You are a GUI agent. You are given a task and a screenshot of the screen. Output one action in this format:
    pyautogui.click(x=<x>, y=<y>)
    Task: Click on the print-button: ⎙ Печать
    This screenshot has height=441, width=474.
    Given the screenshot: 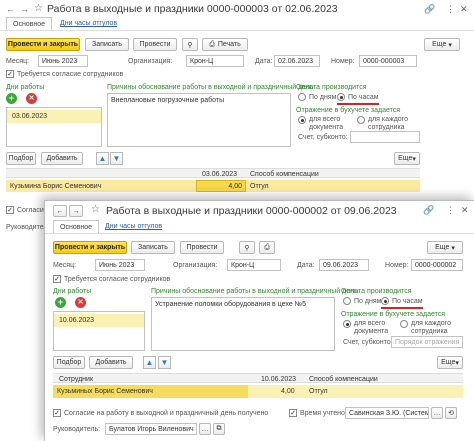 What is the action you would take?
    pyautogui.click(x=225, y=44)
    